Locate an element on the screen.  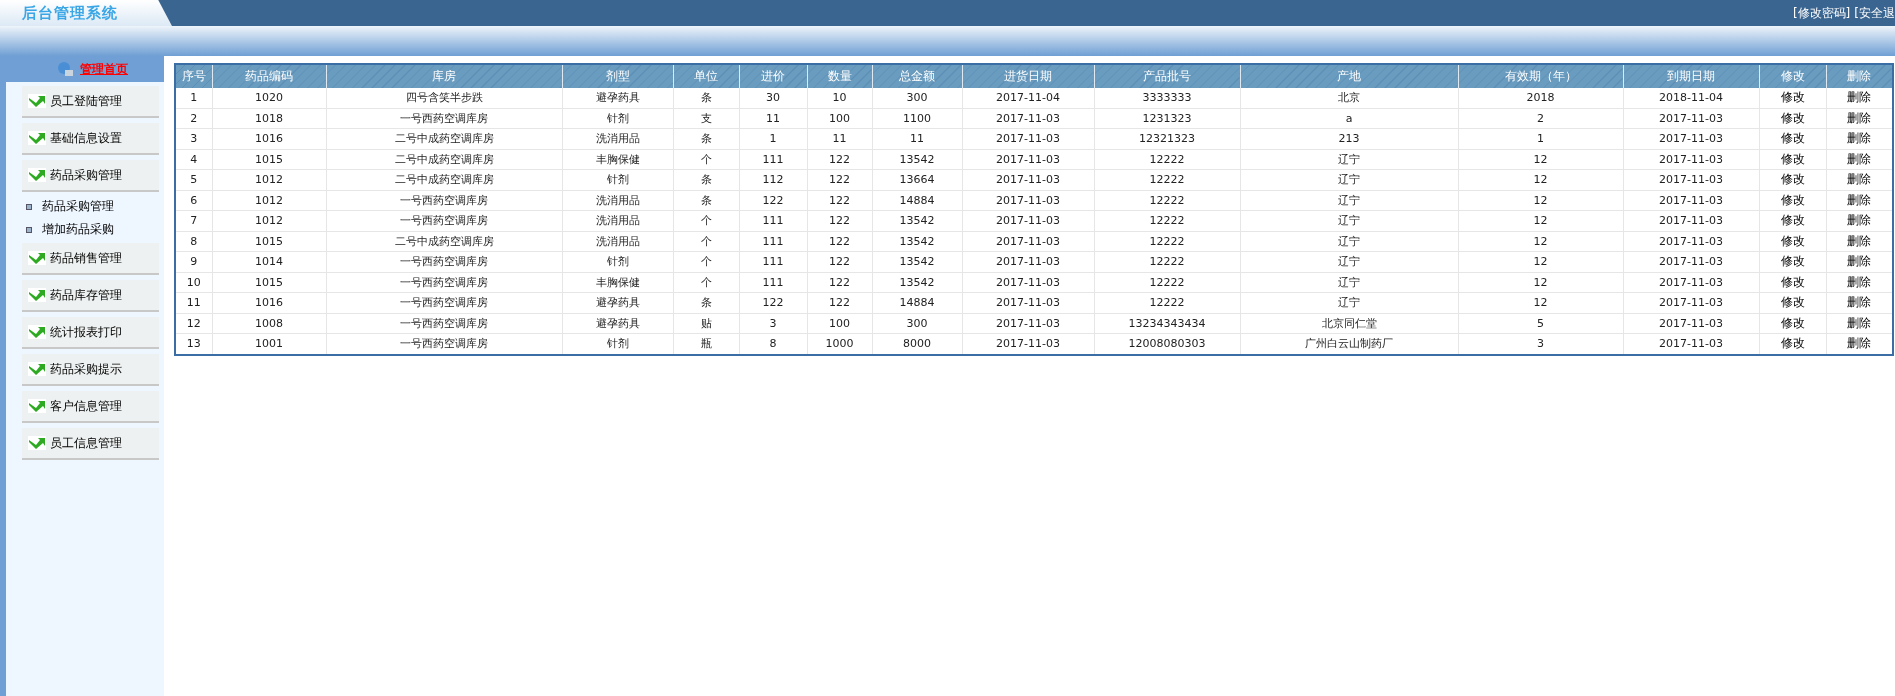
table-cell: 213 is located at coordinates (1349, 138).